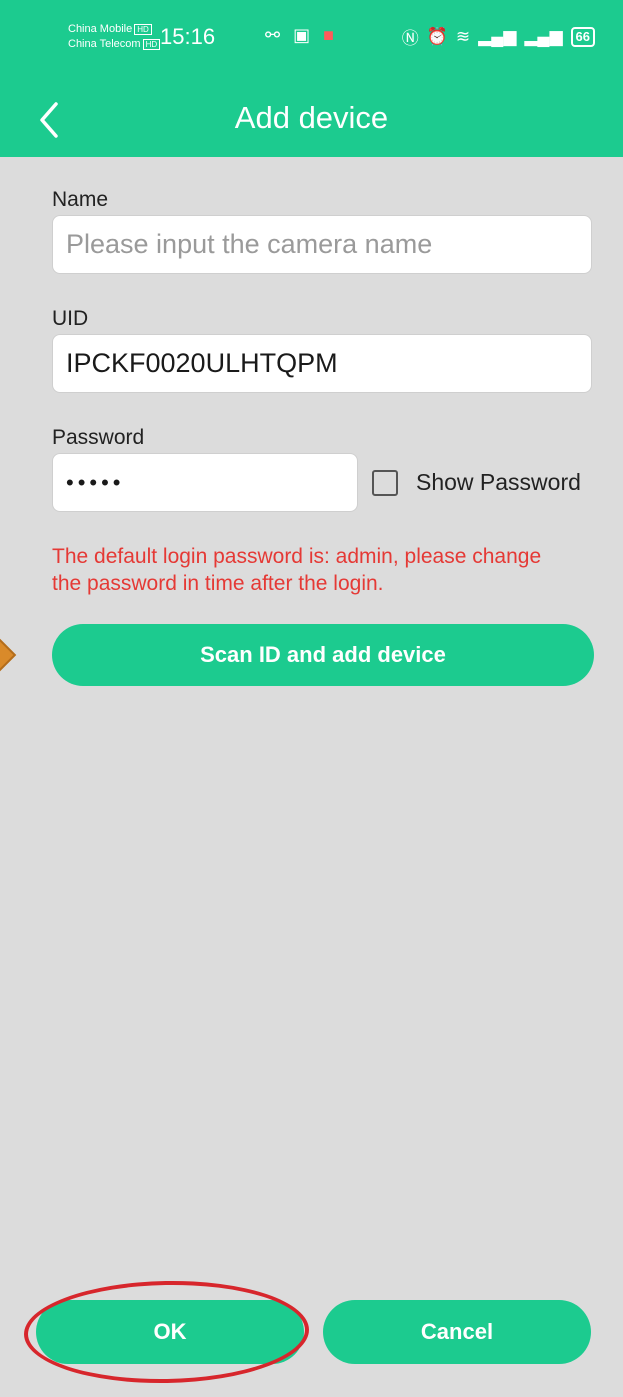  Describe the element at coordinates (323, 655) in the screenshot. I see `scan-id-button: Scan ID and add device` at that location.